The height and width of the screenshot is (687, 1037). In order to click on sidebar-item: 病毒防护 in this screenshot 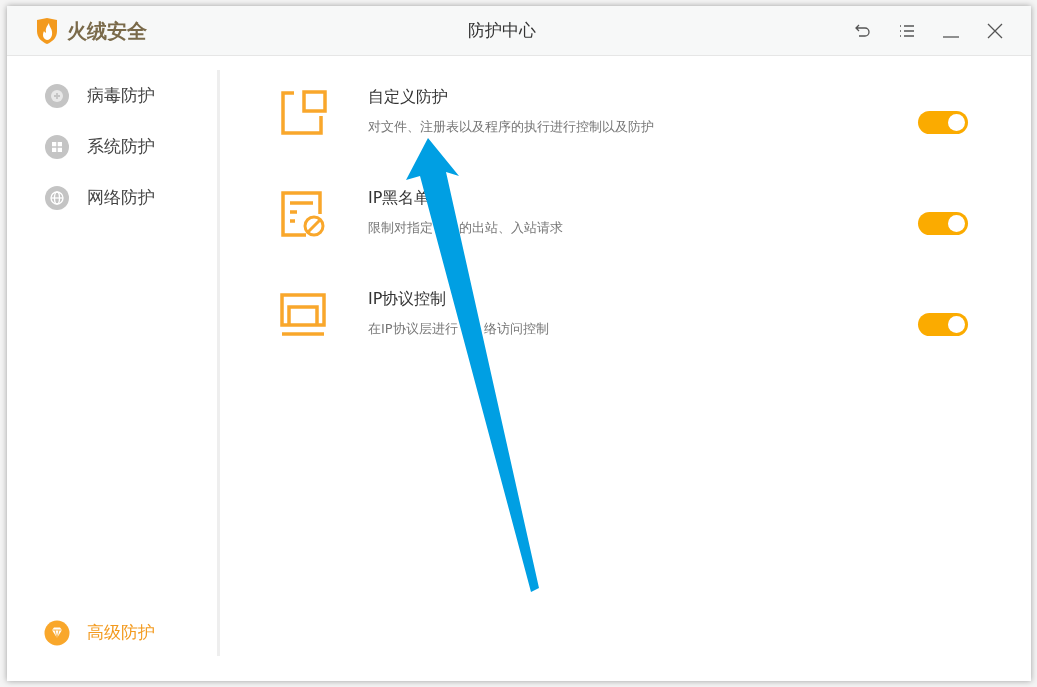, I will do `click(130, 96)`.